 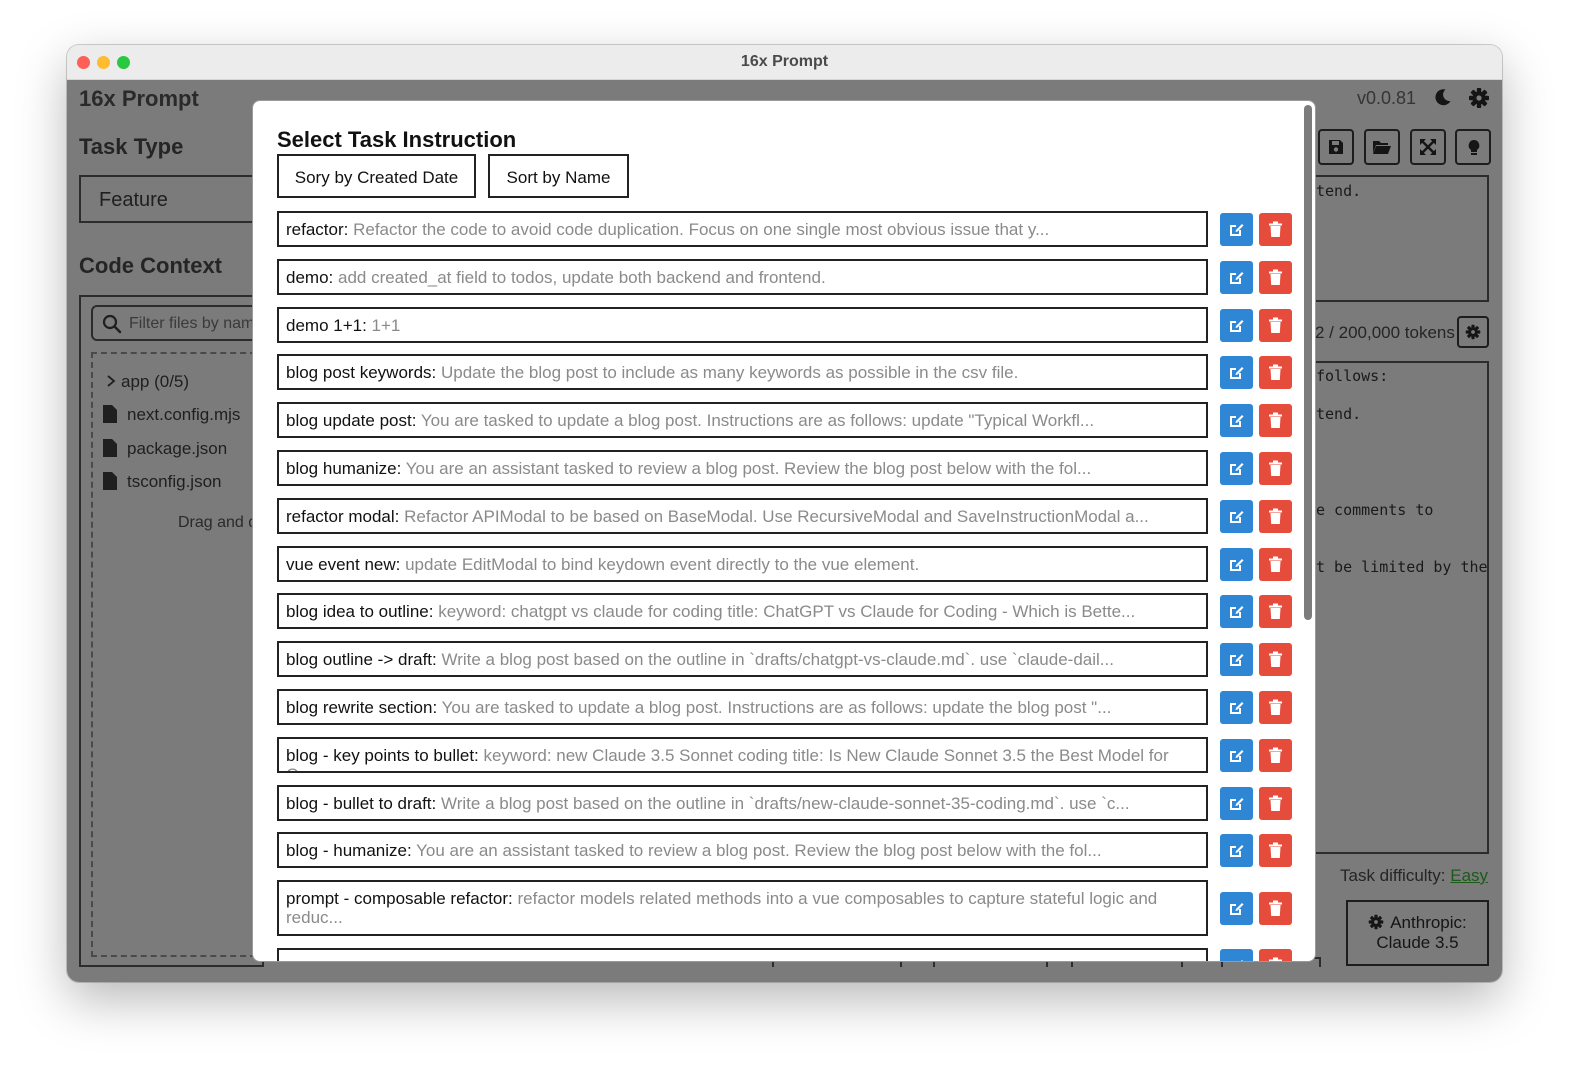 I want to click on file-name: tsconfig.json, so click(x=174, y=481).